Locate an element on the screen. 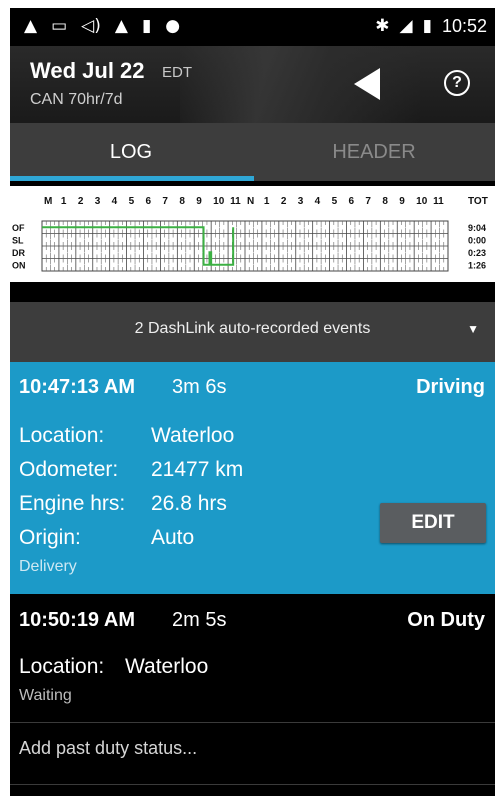 Image resolution: width=495 pixels, height=796 pixels. hour-label: M is located at coordinates (48, 201).